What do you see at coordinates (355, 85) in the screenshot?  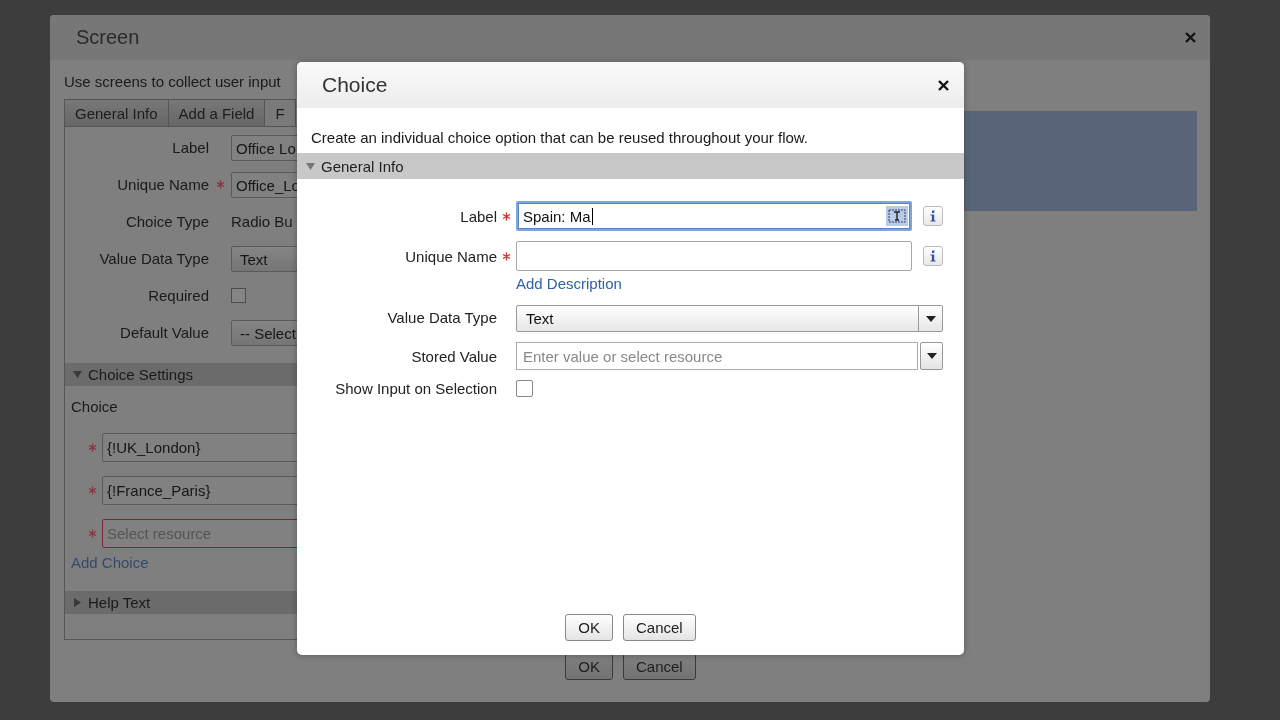 I see `dialog-title: Choice` at bounding box center [355, 85].